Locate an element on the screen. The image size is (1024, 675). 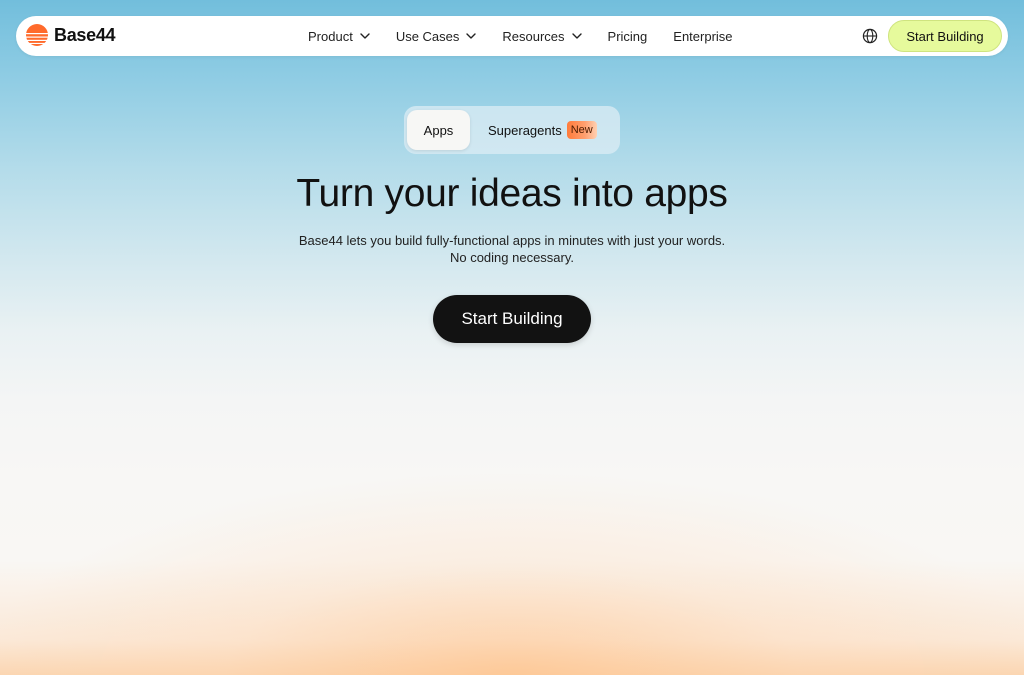
hero-title: Turn your ideas into apps is located at coordinates (512, 193).